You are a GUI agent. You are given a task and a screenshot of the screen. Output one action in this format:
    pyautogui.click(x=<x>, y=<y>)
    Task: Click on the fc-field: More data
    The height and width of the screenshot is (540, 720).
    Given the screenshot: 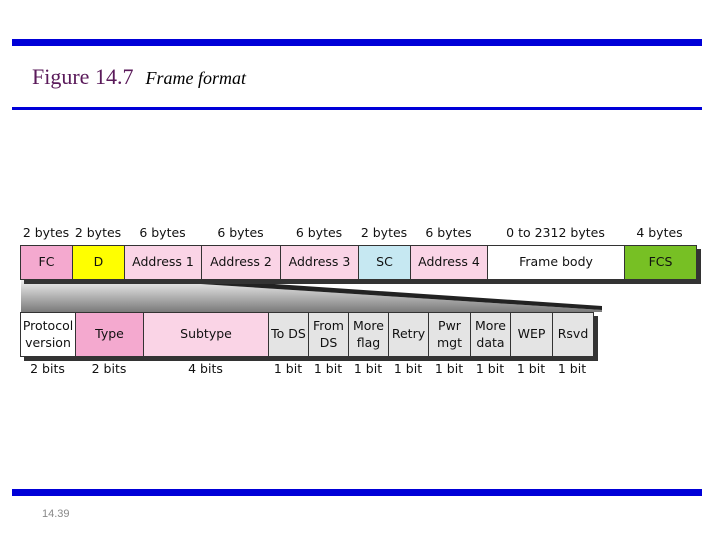 What is the action you would take?
    pyautogui.click(x=491, y=334)
    